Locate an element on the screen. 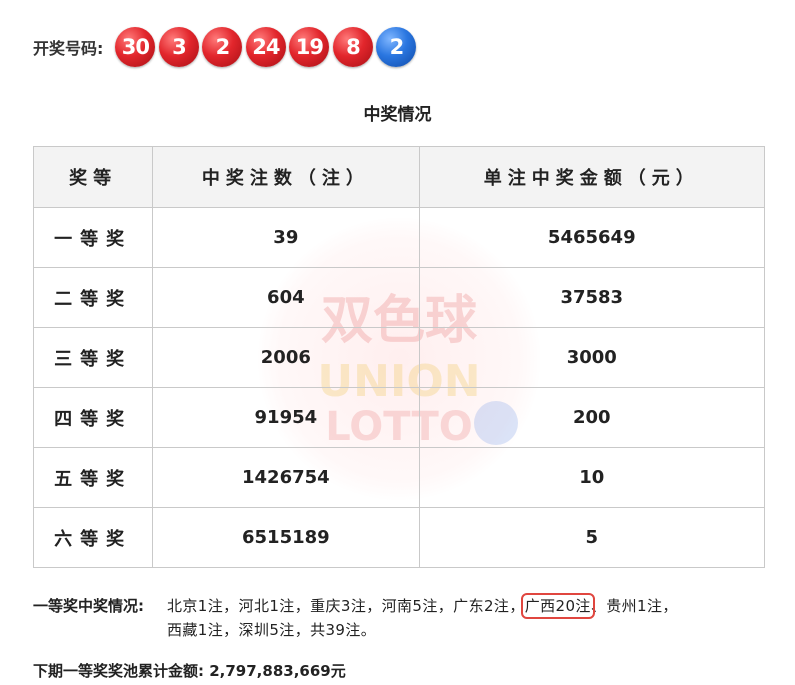 The height and width of the screenshot is (685, 795). prize-level: 六等奖 is located at coordinates (93, 537).